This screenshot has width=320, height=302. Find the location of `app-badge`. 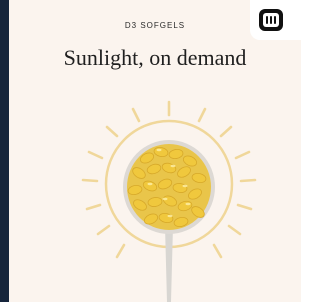

app-badge is located at coordinates (275, 20).